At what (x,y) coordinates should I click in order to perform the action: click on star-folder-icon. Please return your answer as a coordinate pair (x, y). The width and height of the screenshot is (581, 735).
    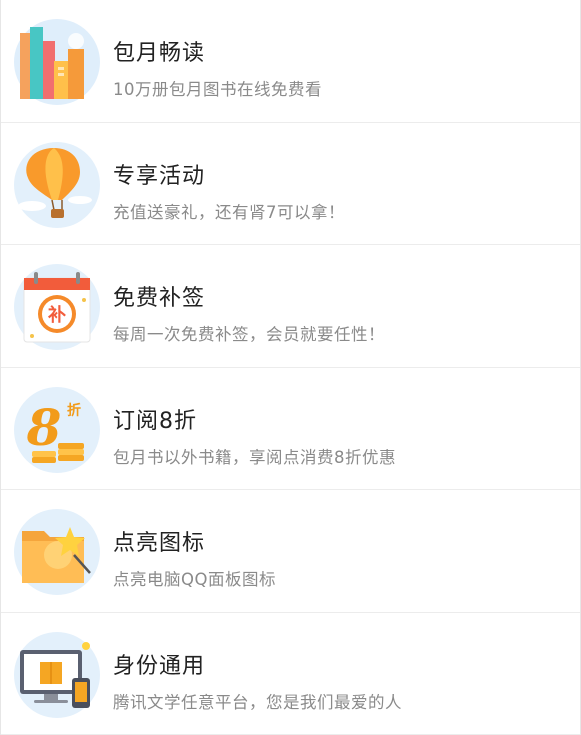
    Looking at the image, I should click on (57, 552).